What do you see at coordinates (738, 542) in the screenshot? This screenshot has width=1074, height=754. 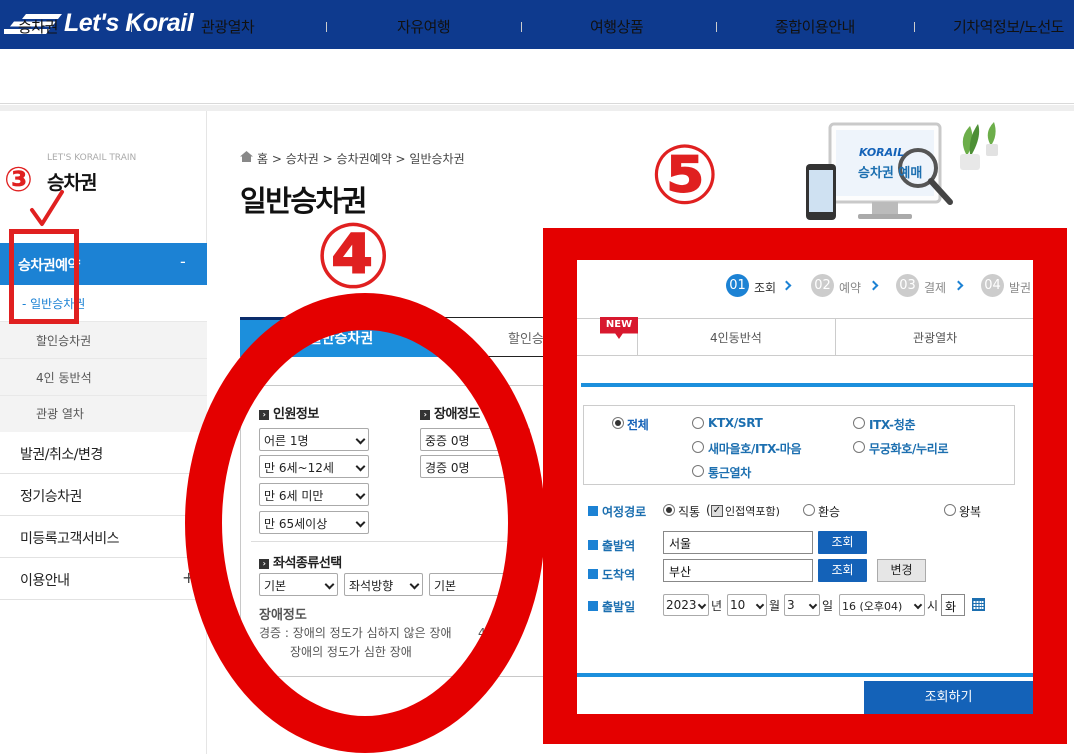 I see `departure-station-input: 서울` at bounding box center [738, 542].